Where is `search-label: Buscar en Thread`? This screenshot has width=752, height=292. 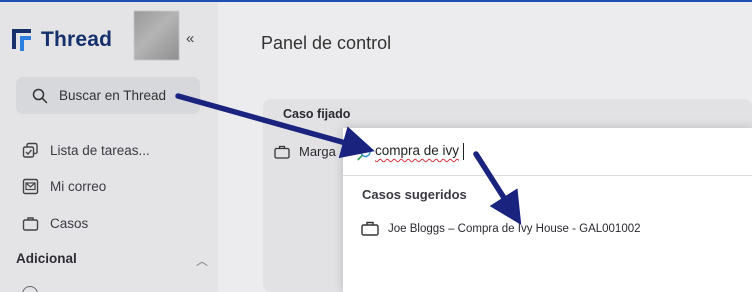 search-label: Buscar en Thread is located at coordinates (113, 95).